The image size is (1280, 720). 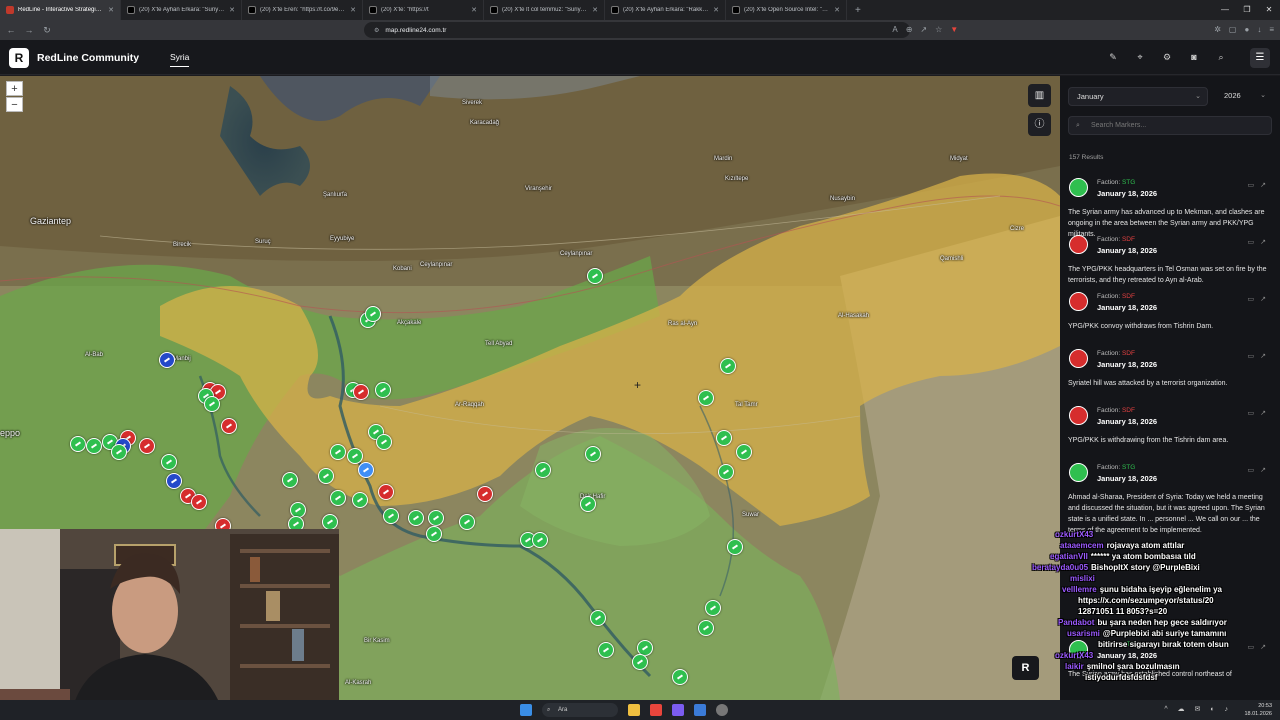 What do you see at coordinates (656, 710) in the screenshot?
I see `brave-icon` at bounding box center [656, 710].